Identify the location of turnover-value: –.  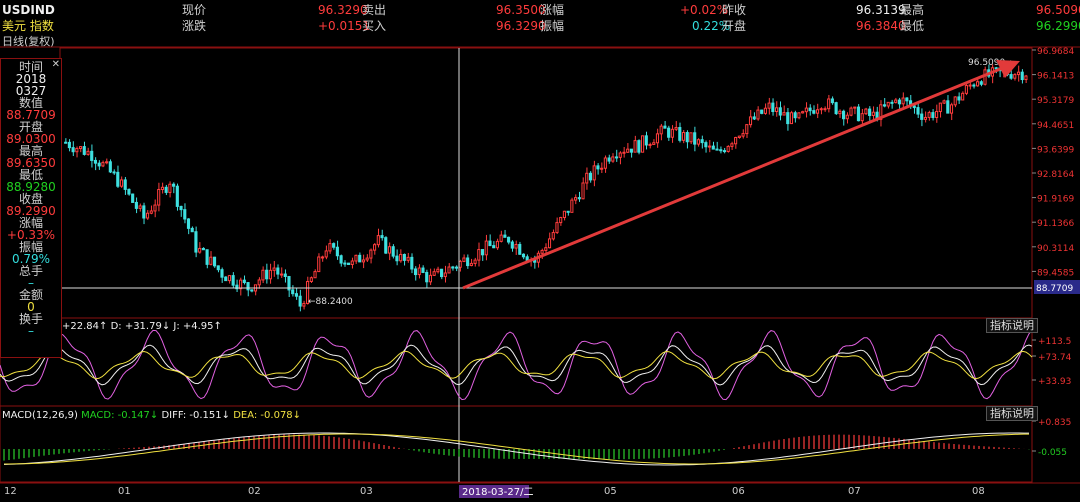
(31, 331).